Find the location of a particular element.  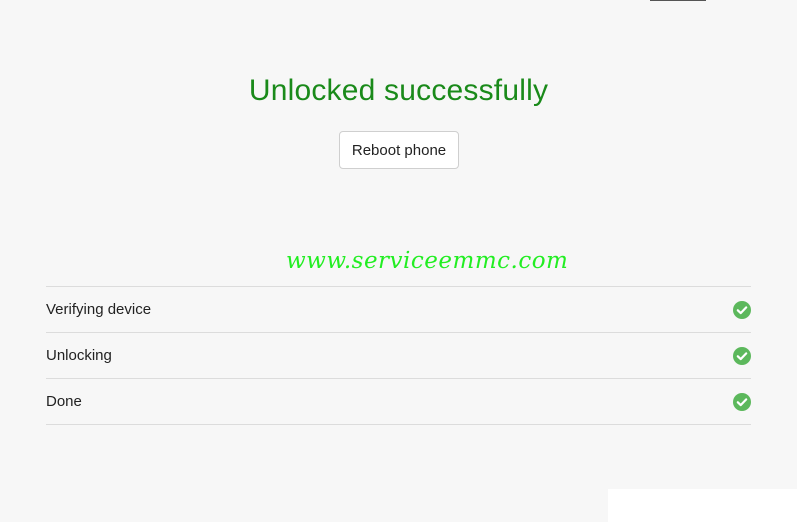

arrow-fragment-icon is located at coordinates (635, 1).